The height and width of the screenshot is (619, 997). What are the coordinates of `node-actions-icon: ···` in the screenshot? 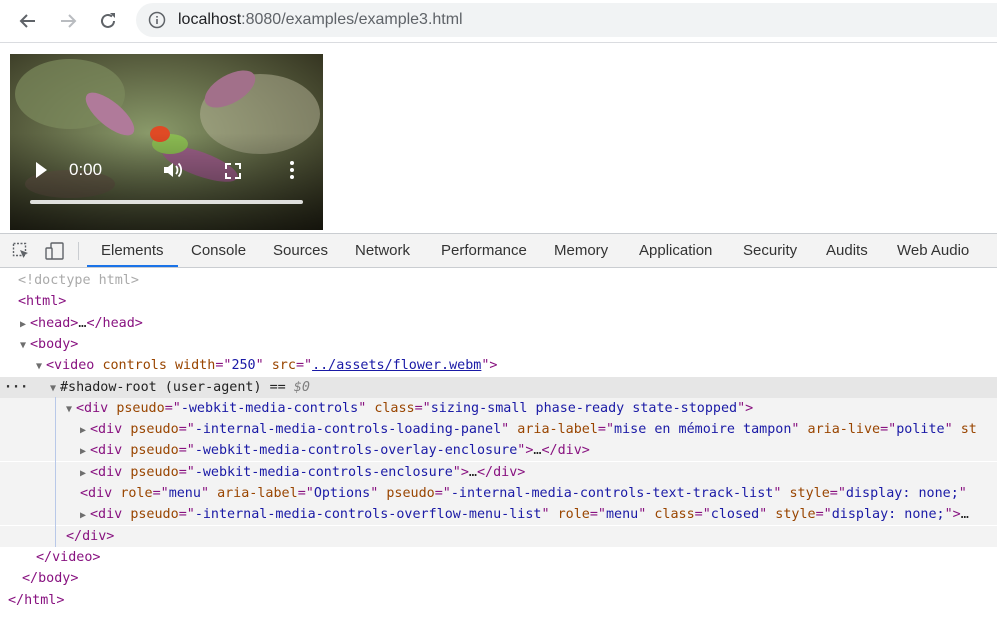 It's located at (16, 387).